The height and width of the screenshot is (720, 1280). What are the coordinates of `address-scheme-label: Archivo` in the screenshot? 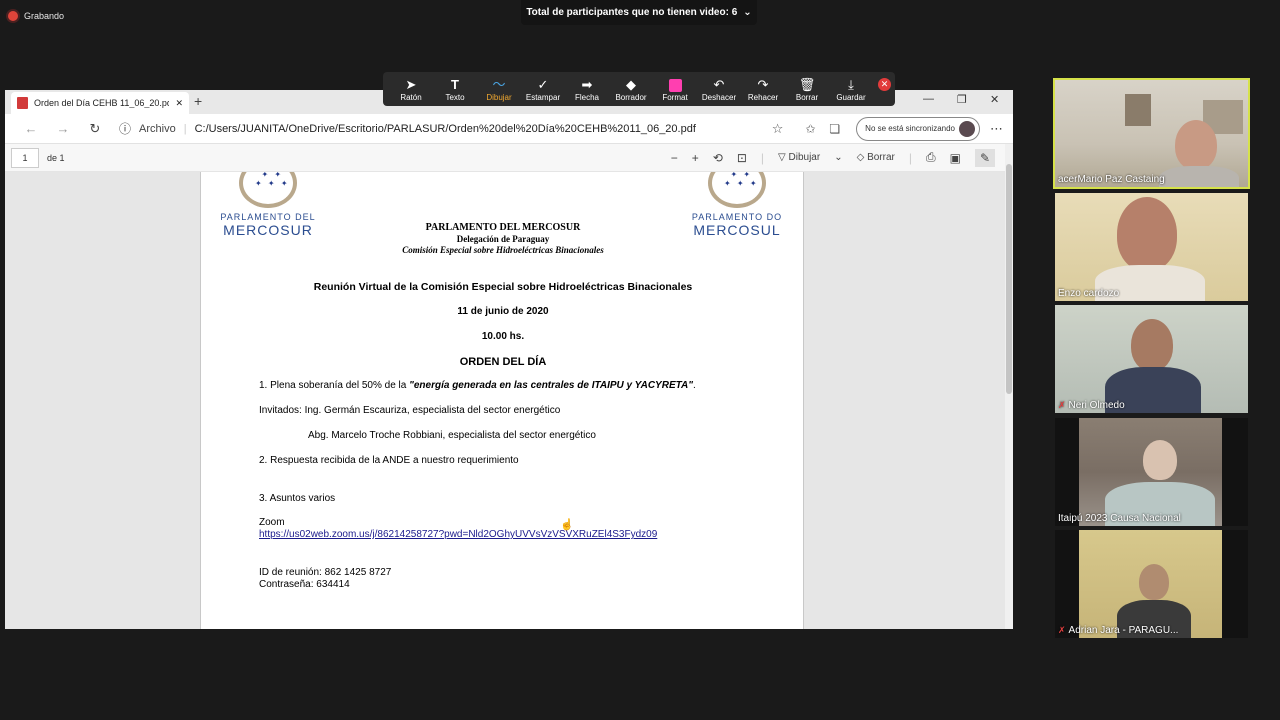 It's located at (157, 128).